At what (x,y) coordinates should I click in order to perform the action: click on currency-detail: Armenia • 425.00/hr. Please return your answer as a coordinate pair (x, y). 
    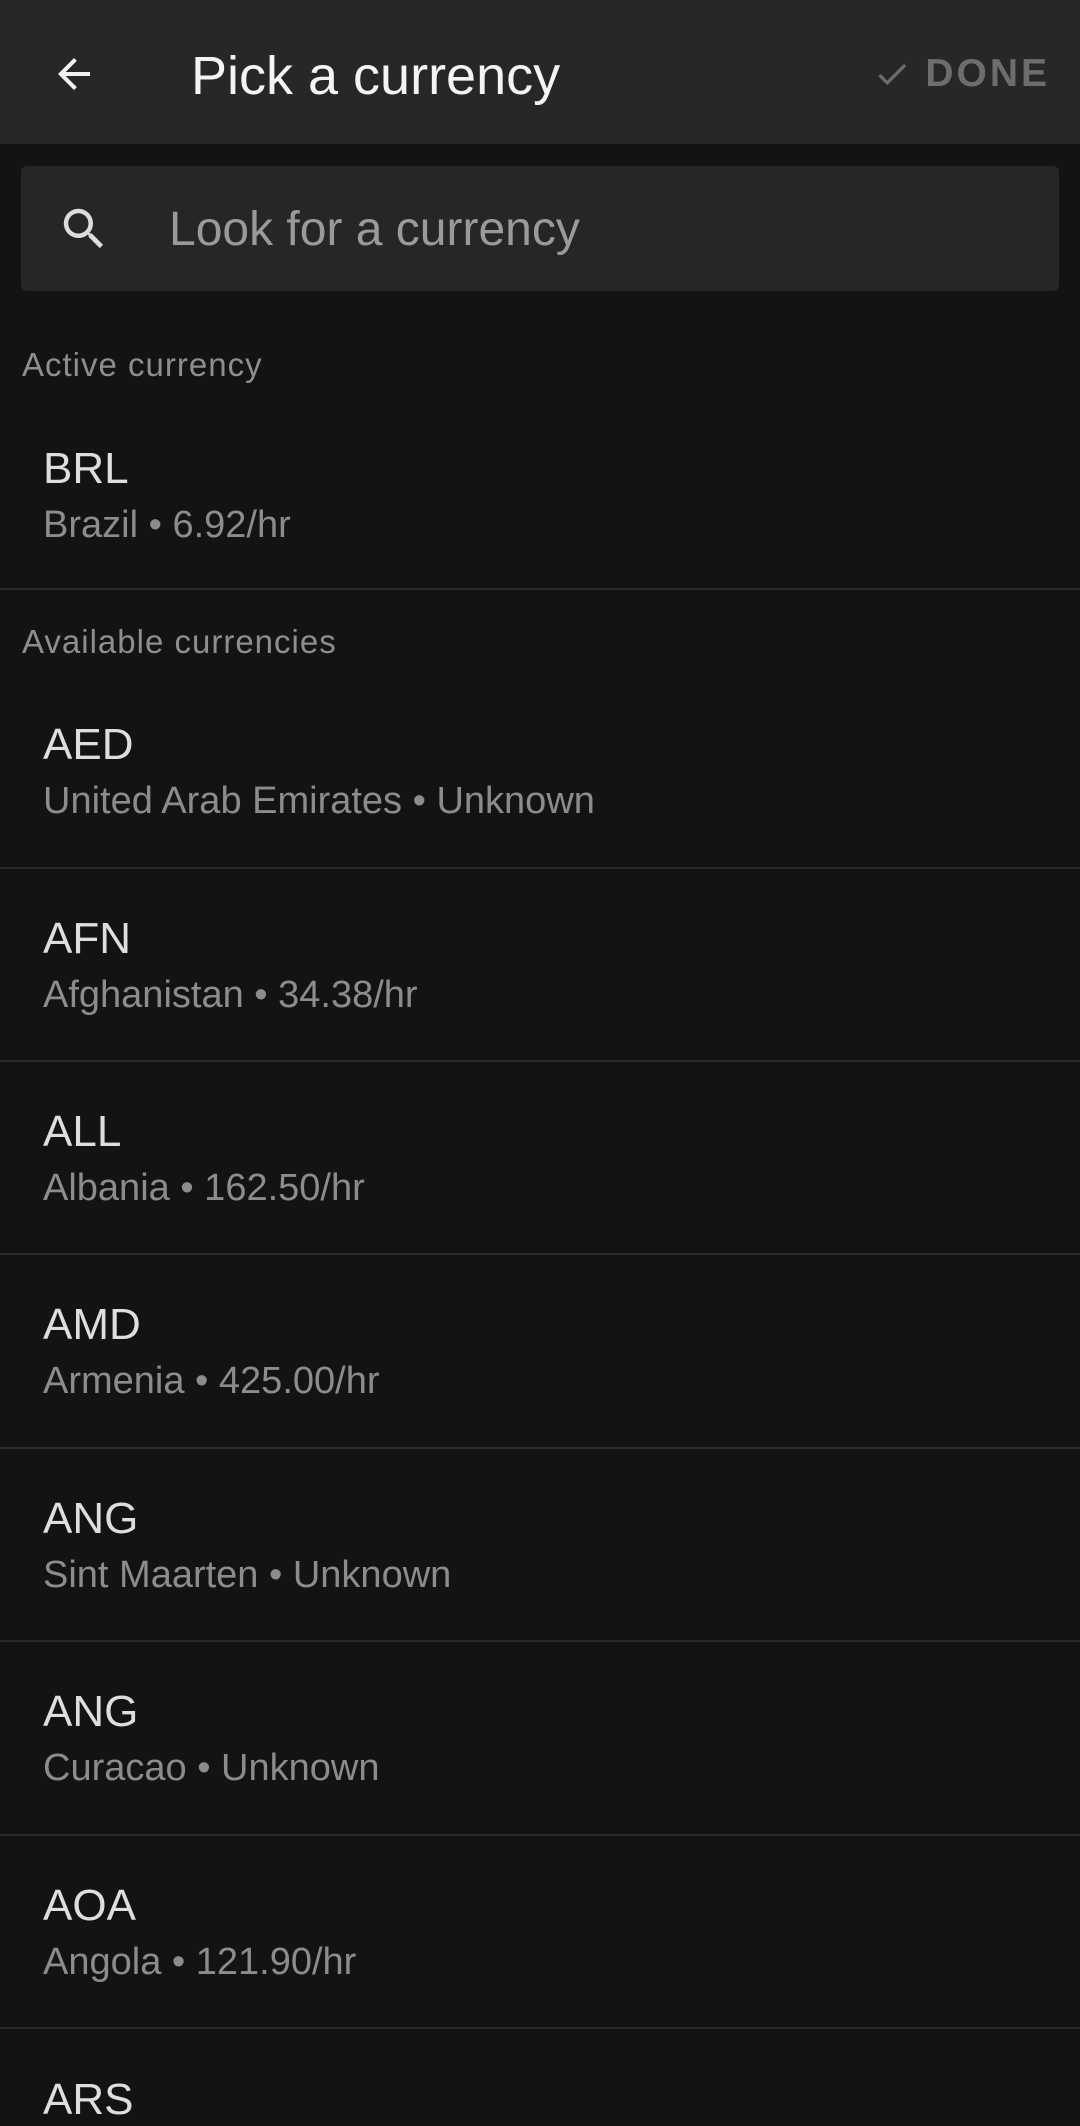
    Looking at the image, I should click on (211, 1381).